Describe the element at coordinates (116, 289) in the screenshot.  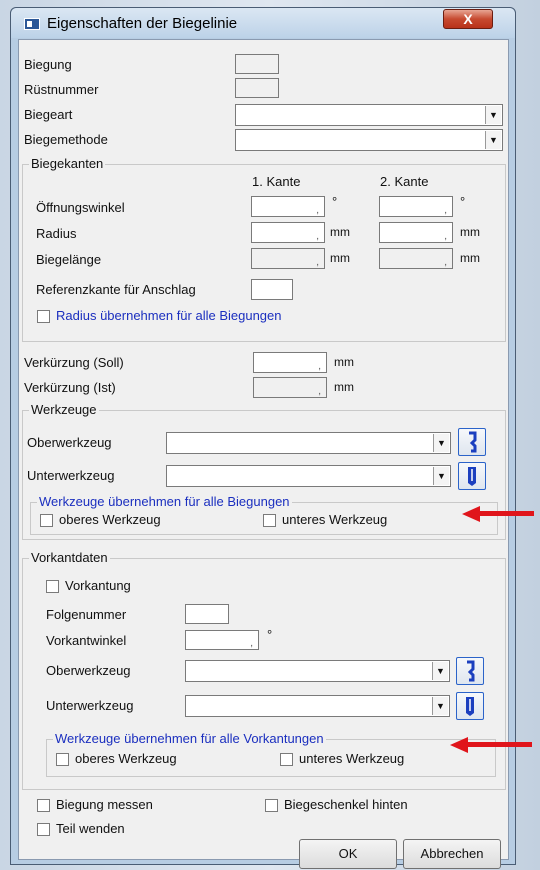
I see `label-referenzkante: Referenzkante für Anschlag` at that location.